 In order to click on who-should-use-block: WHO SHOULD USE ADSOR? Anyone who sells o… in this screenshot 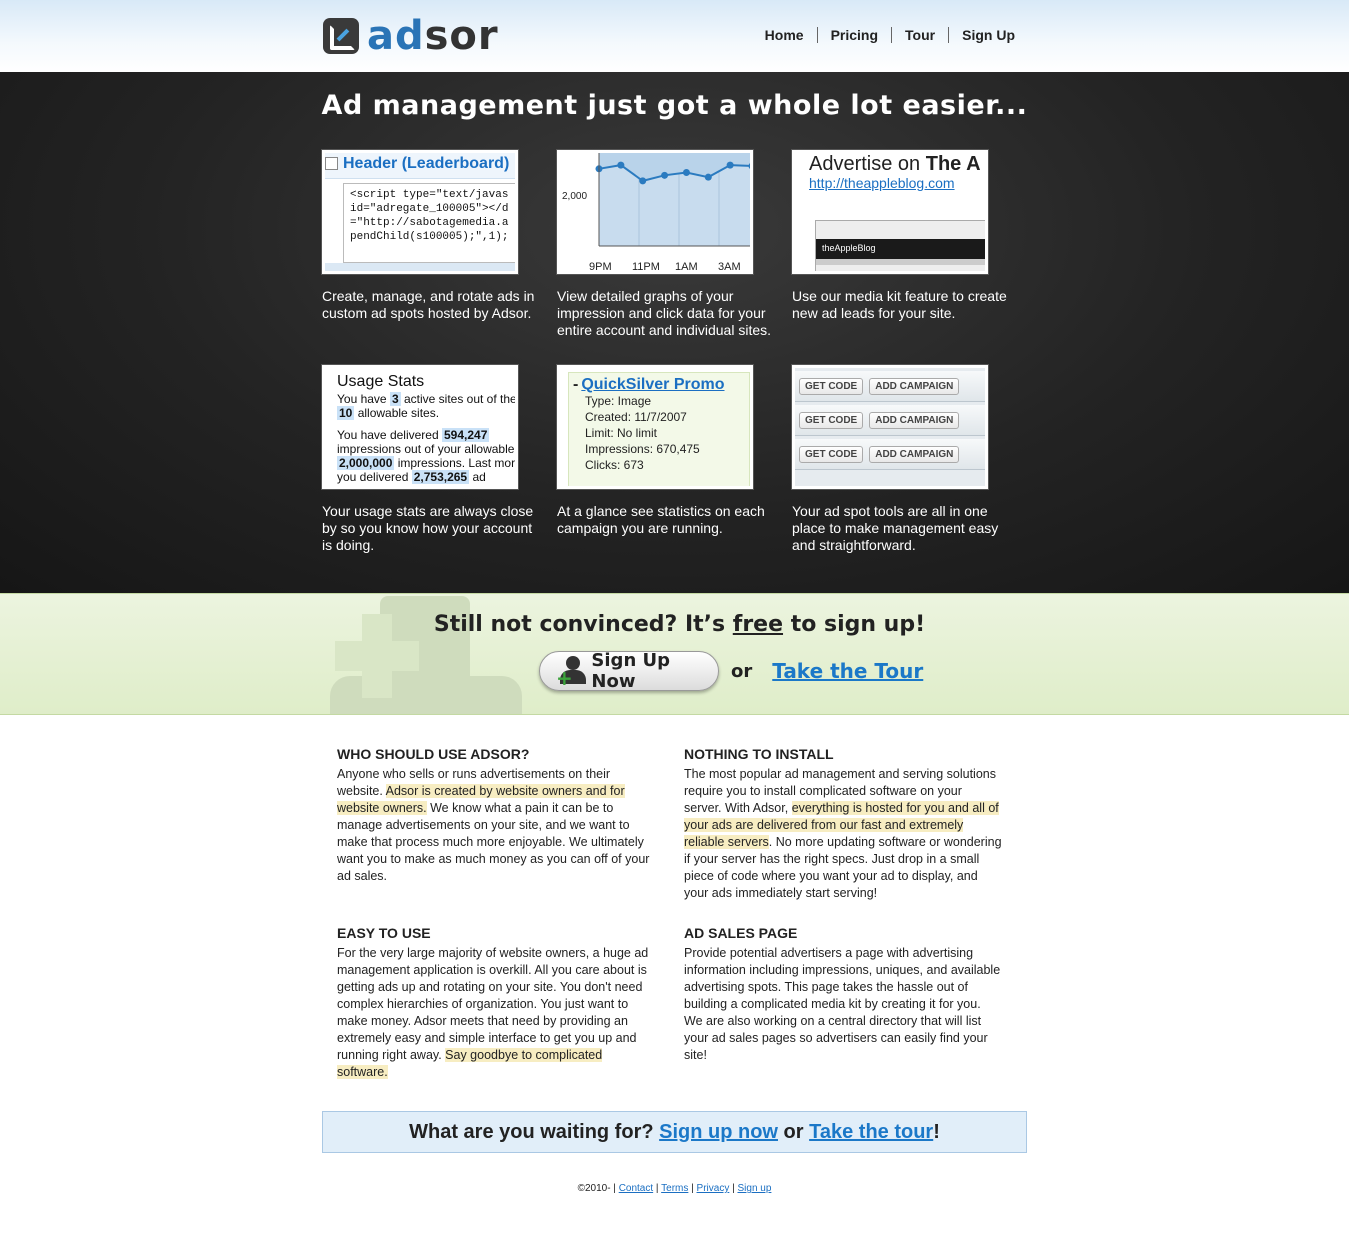, I will do `click(496, 815)`.